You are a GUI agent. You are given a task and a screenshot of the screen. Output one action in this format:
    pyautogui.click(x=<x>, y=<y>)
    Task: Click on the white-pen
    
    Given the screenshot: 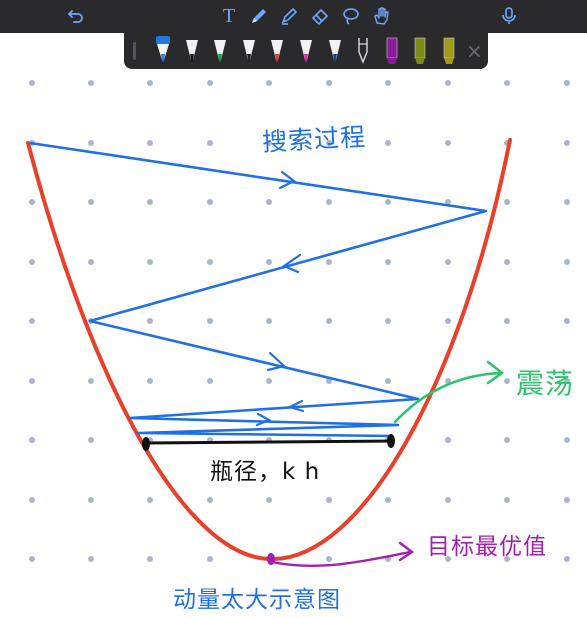 What is the action you would take?
    pyautogui.click(x=363, y=51)
    